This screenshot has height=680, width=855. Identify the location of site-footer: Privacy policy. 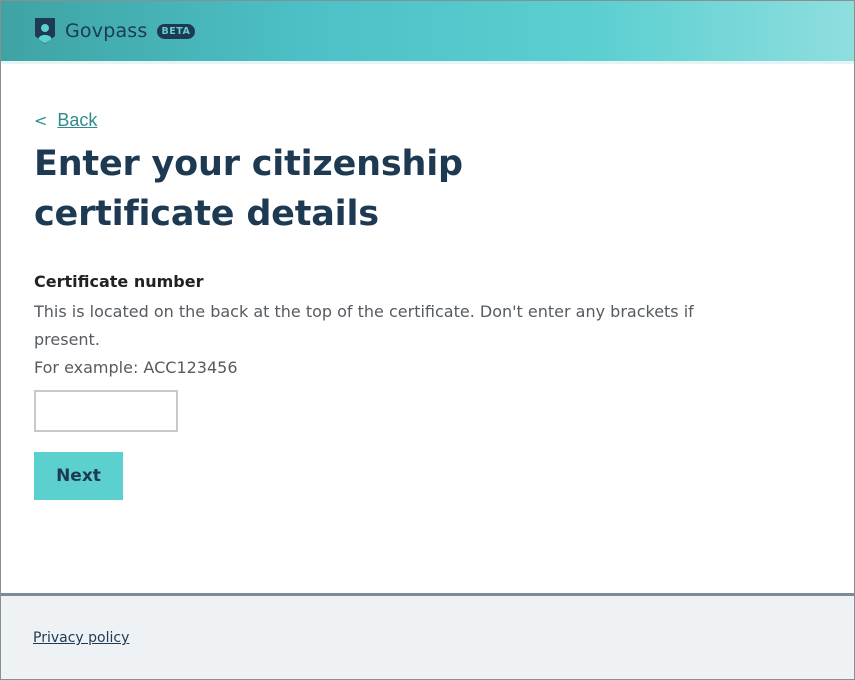
(427, 636).